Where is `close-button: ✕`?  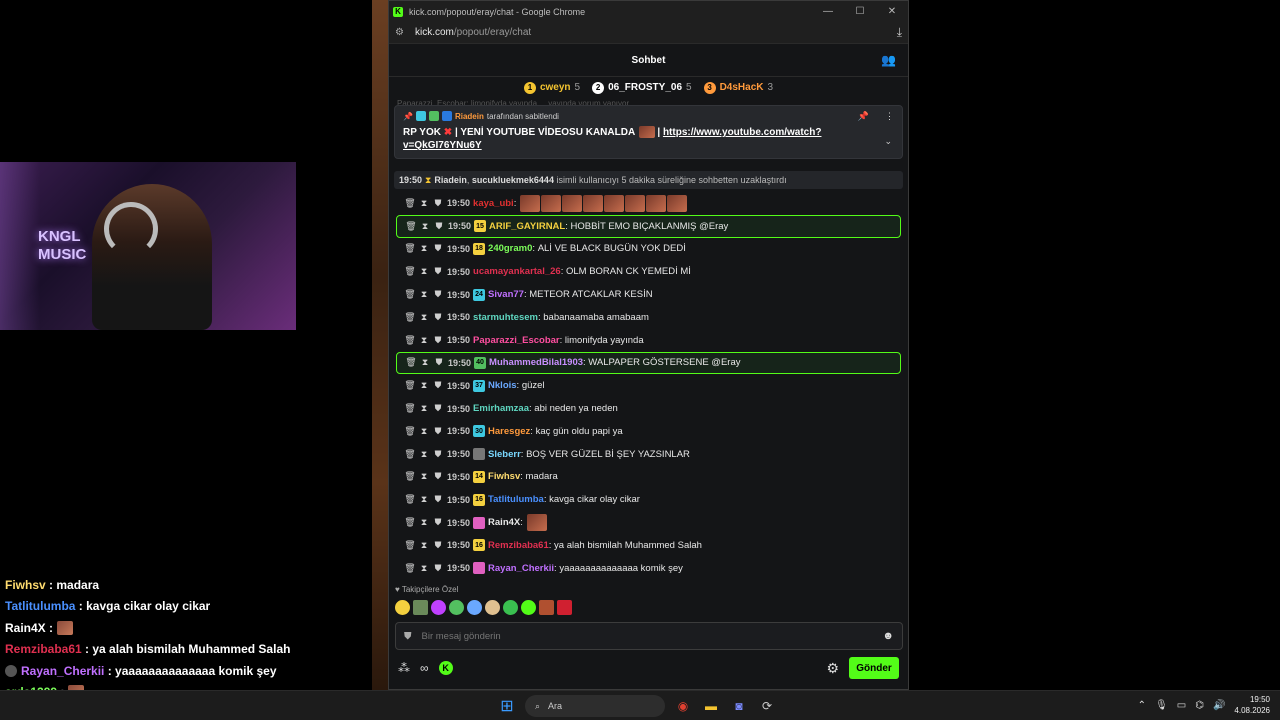 close-button: ✕ is located at coordinates (892, 11).